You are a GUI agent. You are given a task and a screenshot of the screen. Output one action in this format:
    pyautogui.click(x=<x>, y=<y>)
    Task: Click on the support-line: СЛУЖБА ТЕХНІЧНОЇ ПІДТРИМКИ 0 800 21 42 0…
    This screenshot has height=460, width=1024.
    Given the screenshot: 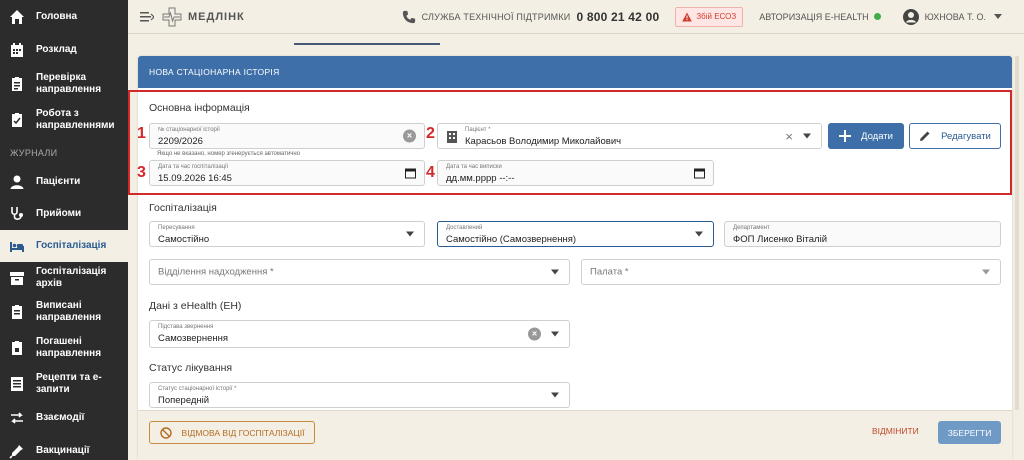 What is the action you would take?
    pyautogui.click(x=531, y=17)
    